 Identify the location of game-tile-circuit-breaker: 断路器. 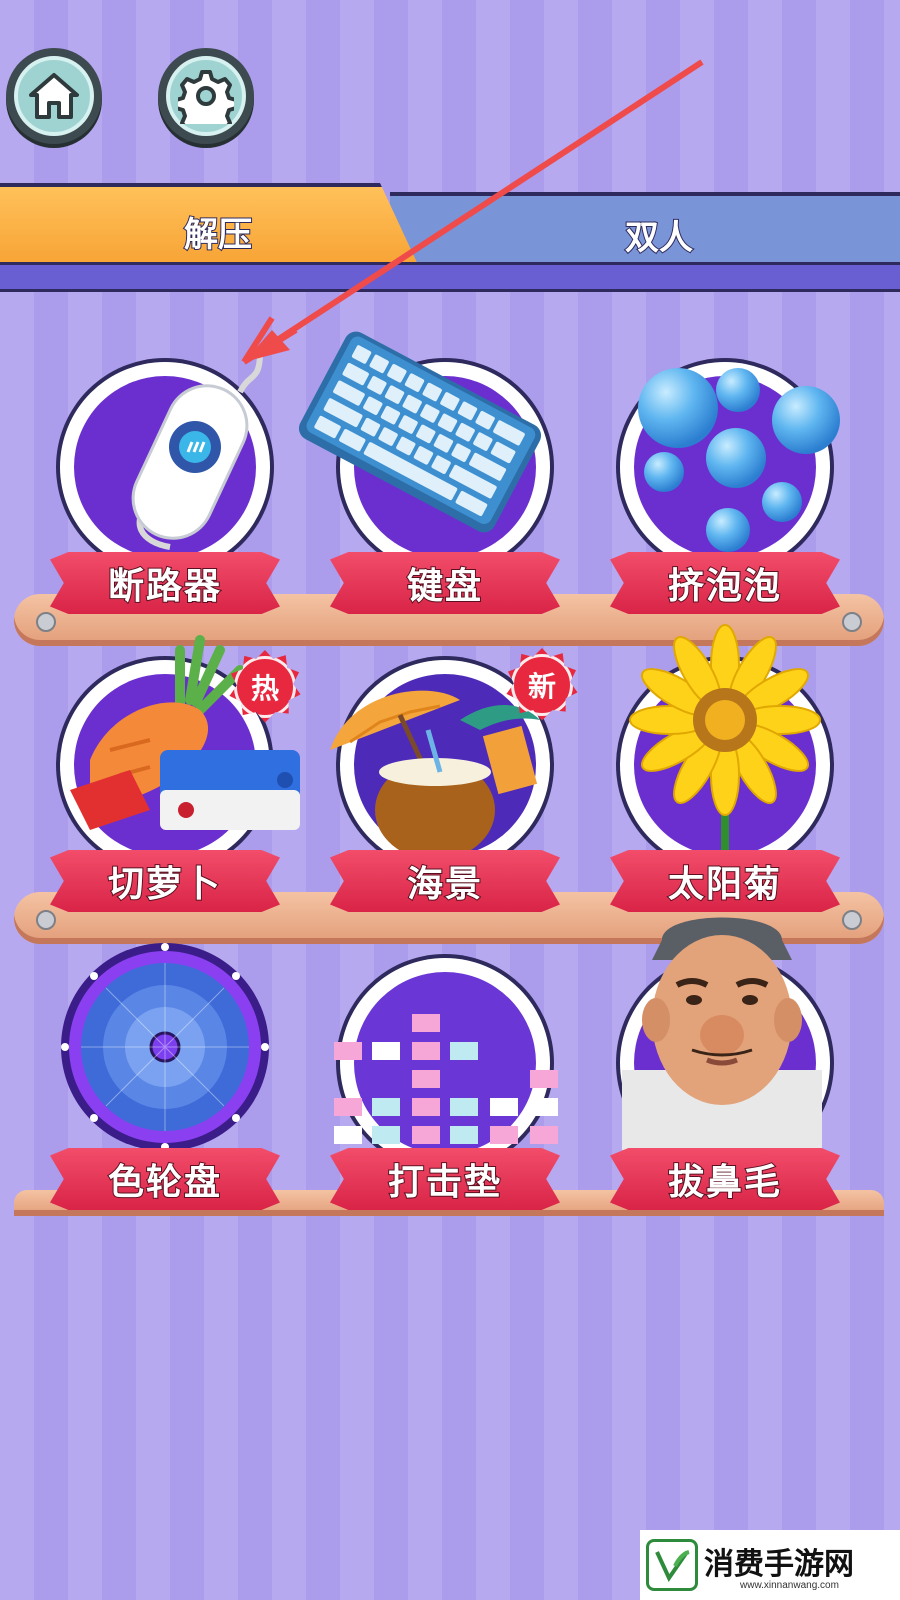
(165, 487).